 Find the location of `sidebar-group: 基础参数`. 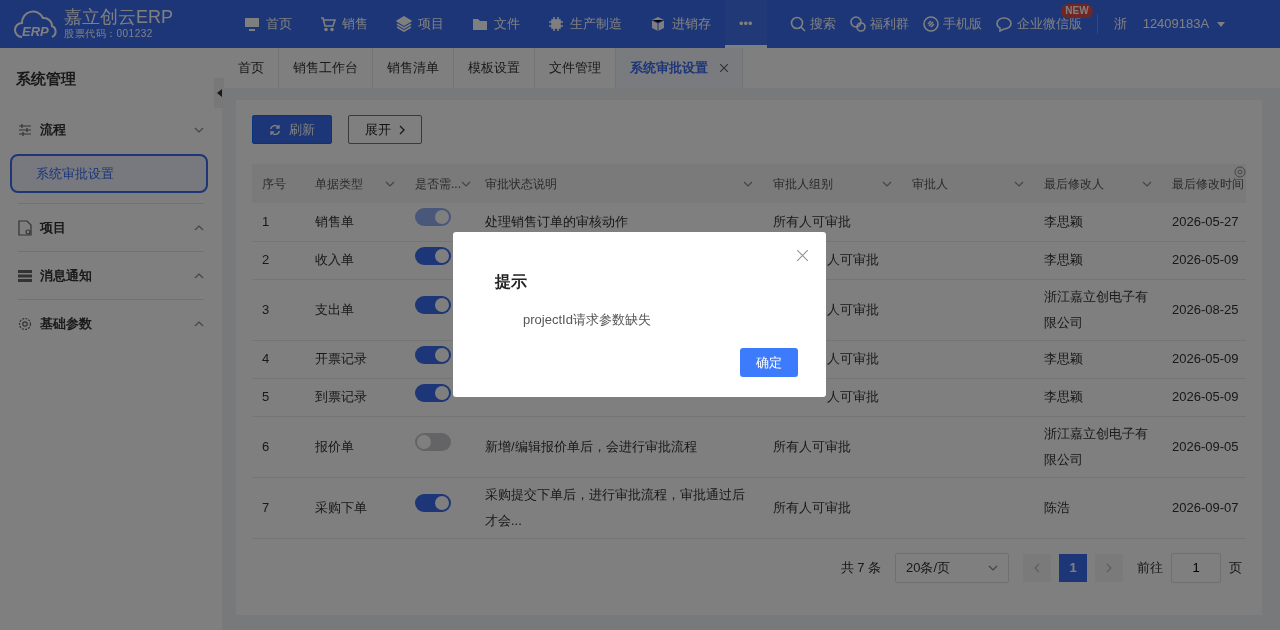

sidebar-group: 基础参数 is located at coordinates (66, 323).